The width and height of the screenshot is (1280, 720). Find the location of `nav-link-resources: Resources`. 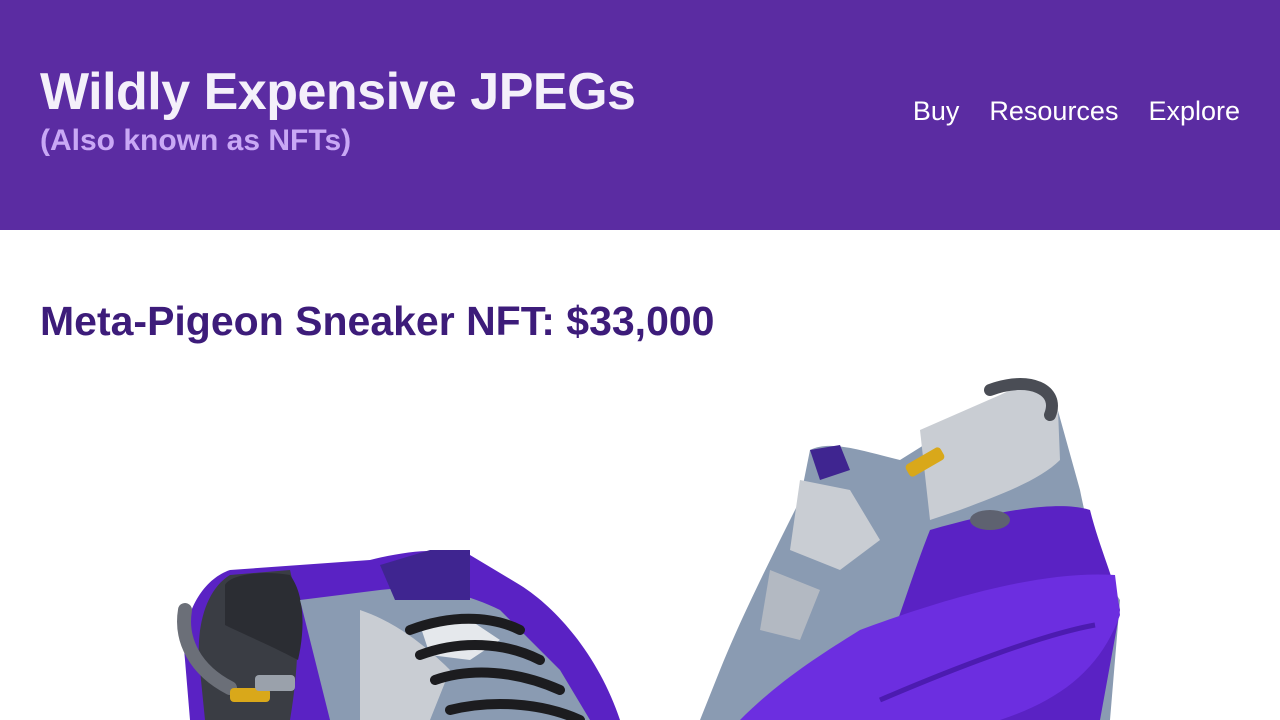

nav-link-resources: Resources is located at coordinates (1053, 111).